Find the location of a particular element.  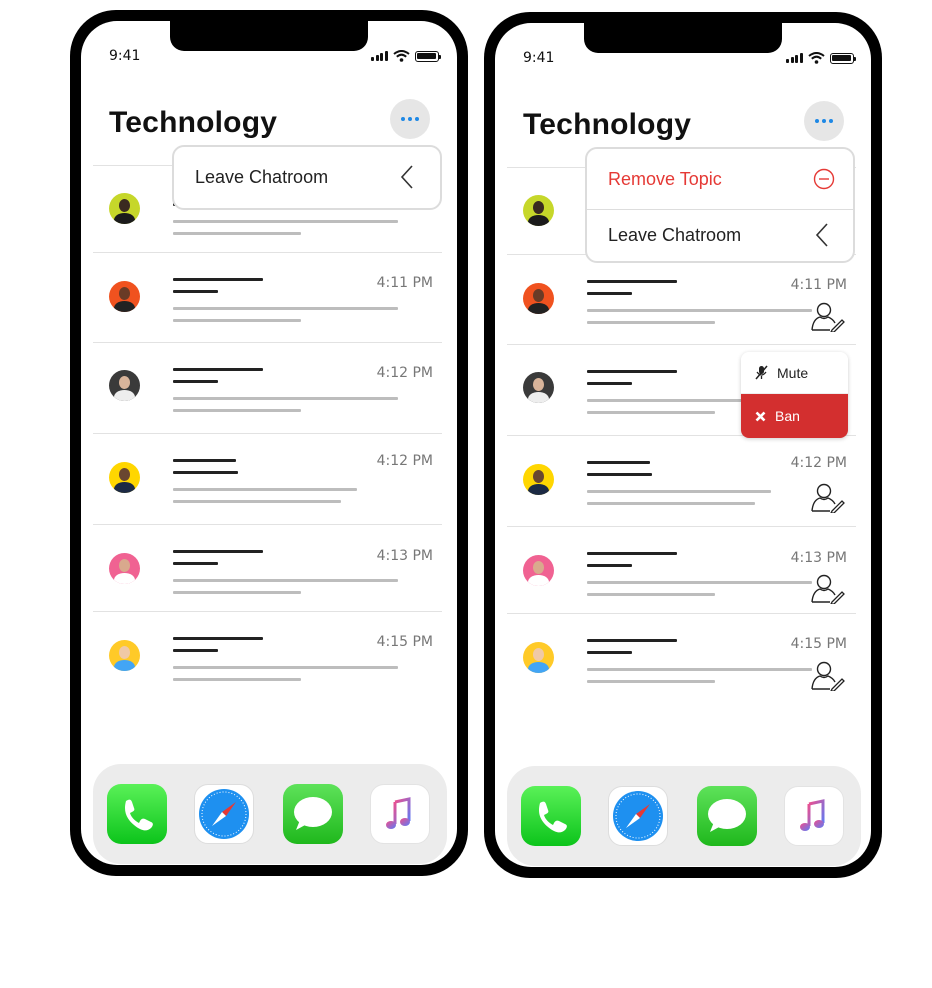

chatroom-options-popup: Remove Topic Leave Chatroom is located at coordinates (720, 205).